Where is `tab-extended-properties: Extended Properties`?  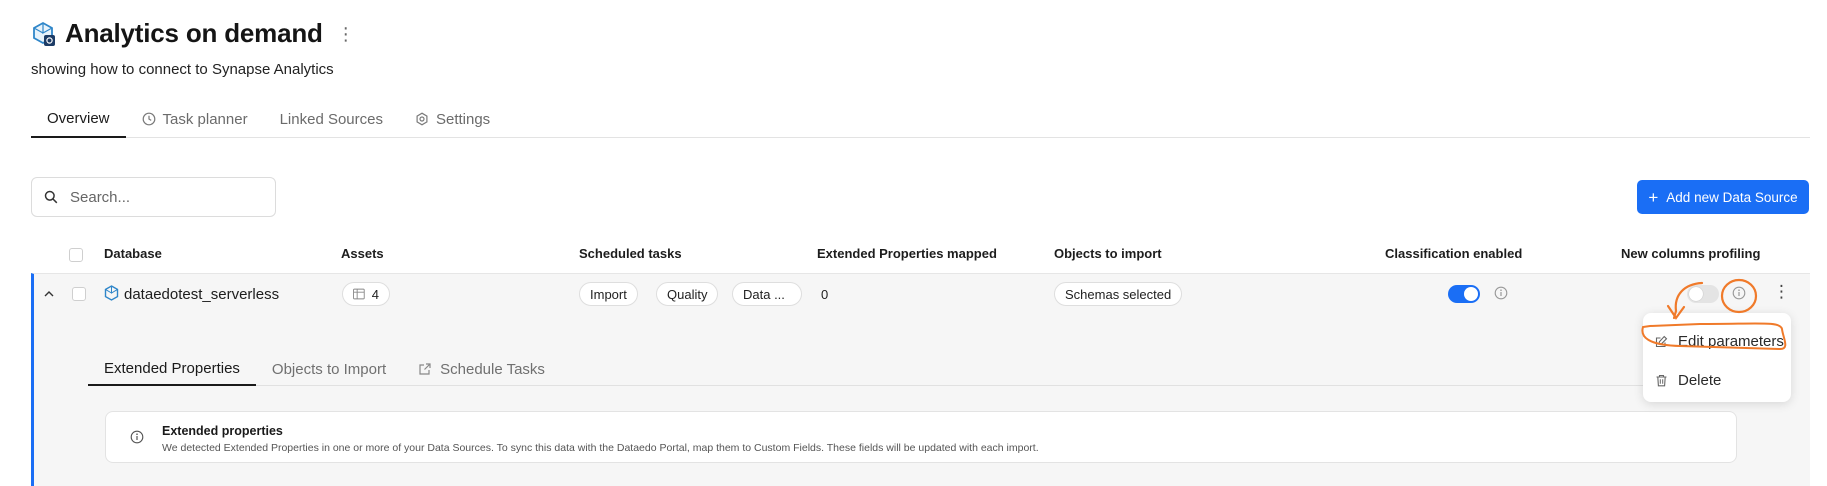
tab-extended-properties: Extended Properties is located at coordinates (172, 369).